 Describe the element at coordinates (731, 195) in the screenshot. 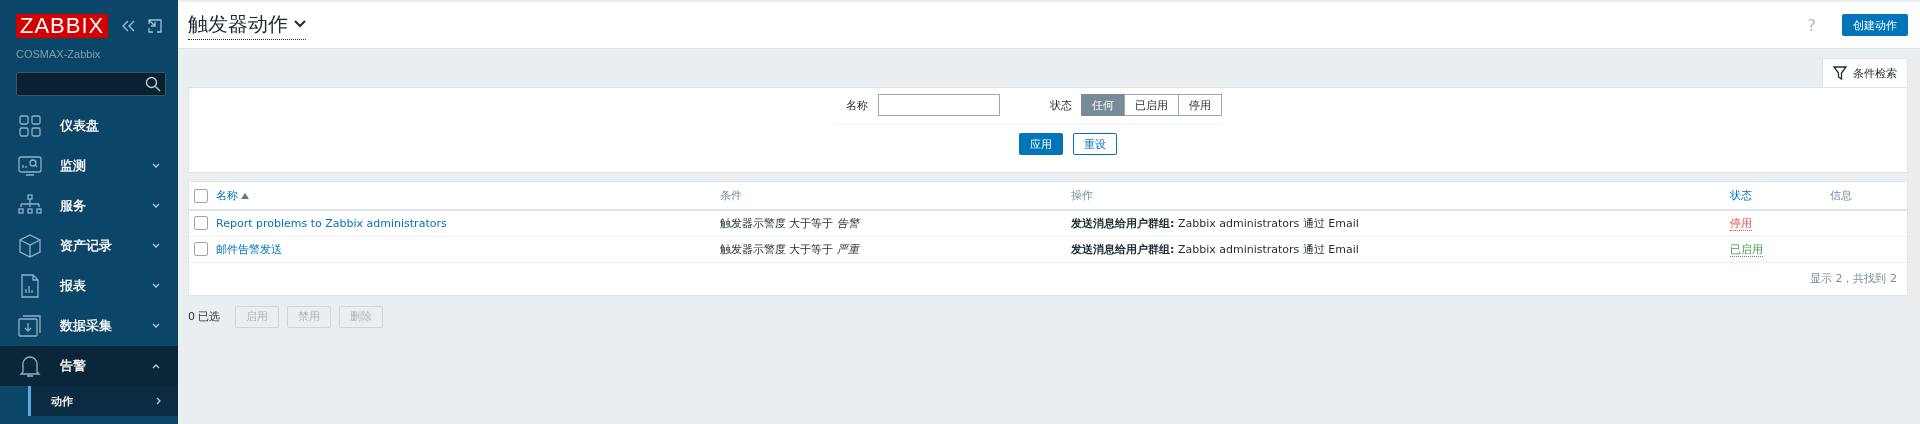

I see `column-header: 条件` at that location.